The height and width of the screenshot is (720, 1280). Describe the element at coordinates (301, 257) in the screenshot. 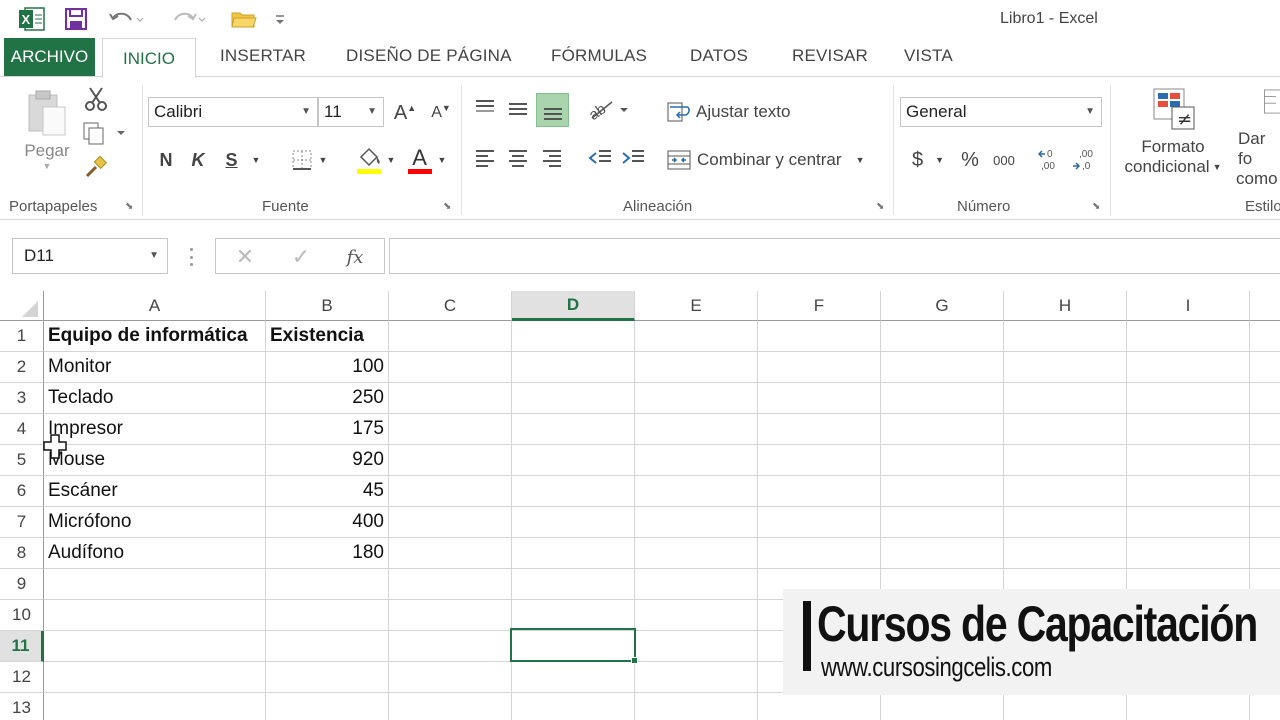

I see `confirm-entry-icon: ✓` at that location.